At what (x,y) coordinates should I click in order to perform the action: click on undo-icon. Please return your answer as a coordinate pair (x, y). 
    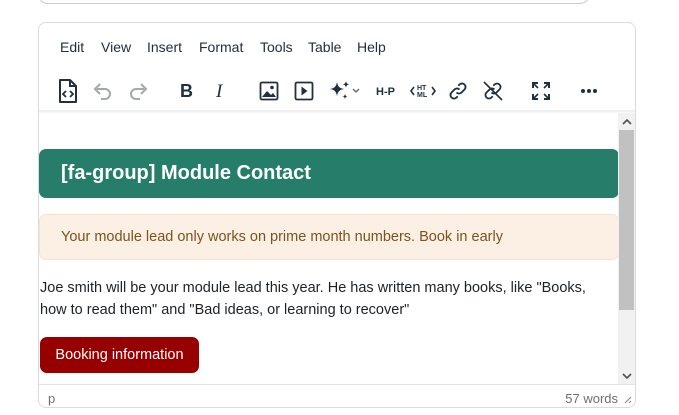
    Looking at the image, I should click on (102, 91).